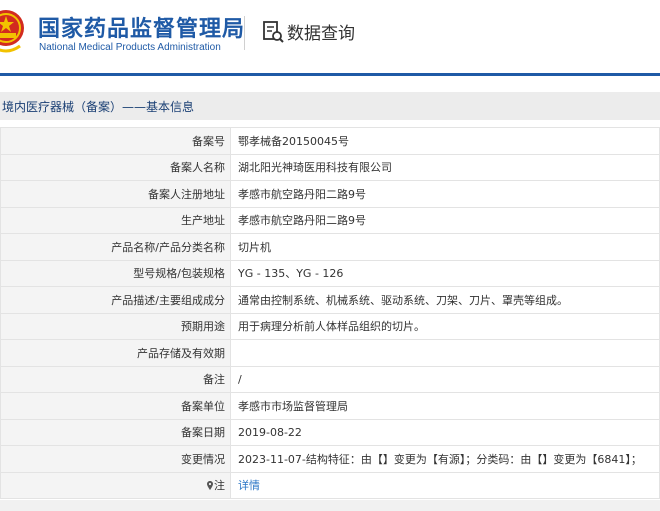  I want to click on national-emblem-icon, so click(12, 31).